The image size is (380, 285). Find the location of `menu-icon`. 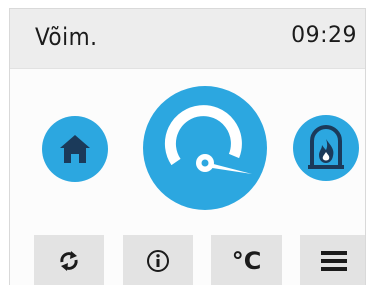

menu-icon is located at coordinates (333, 260).